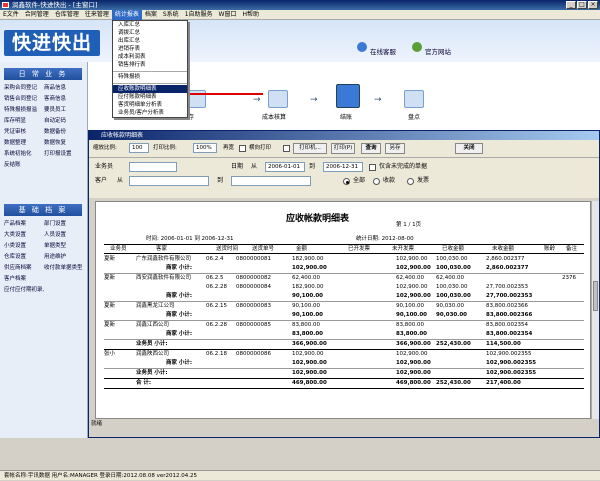 The height and width of the screenshot is (481, 600). I want to click on dropdown-item: 成本利润表, so click(150, 57).